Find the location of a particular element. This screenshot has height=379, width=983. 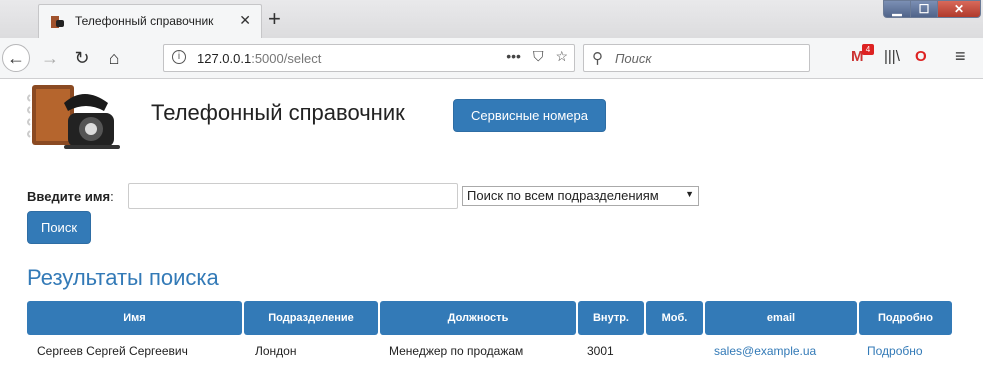

column-header-position: Должность is located at coordinates (478, 318).